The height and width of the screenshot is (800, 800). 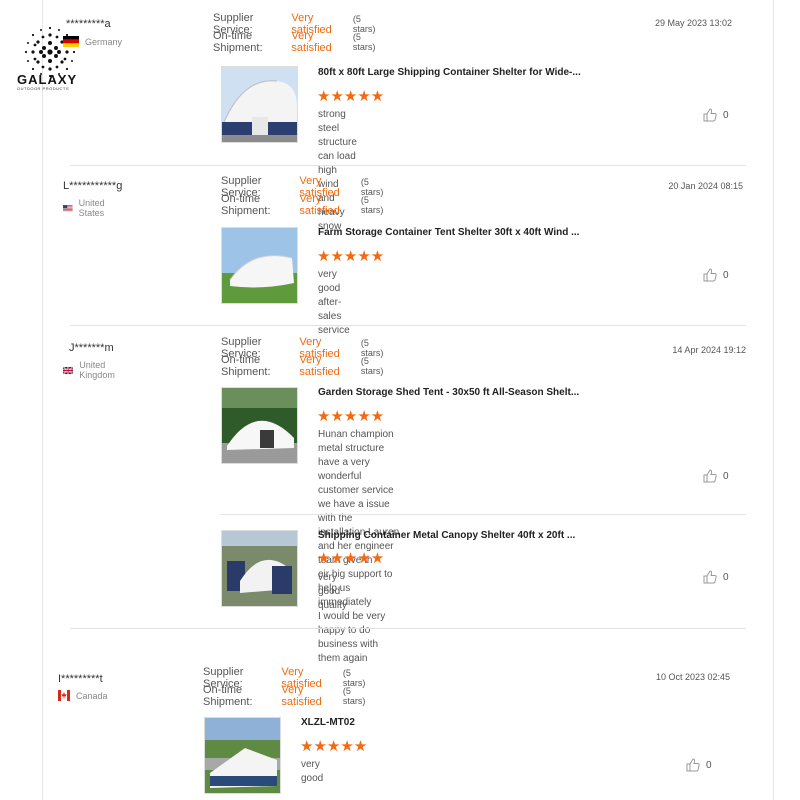 What do you see at coordinates (43, 88) in the screenshot?
I see `logo-tagline: OUTDOOR PRODUCTS` at bounding box center [43, 88].